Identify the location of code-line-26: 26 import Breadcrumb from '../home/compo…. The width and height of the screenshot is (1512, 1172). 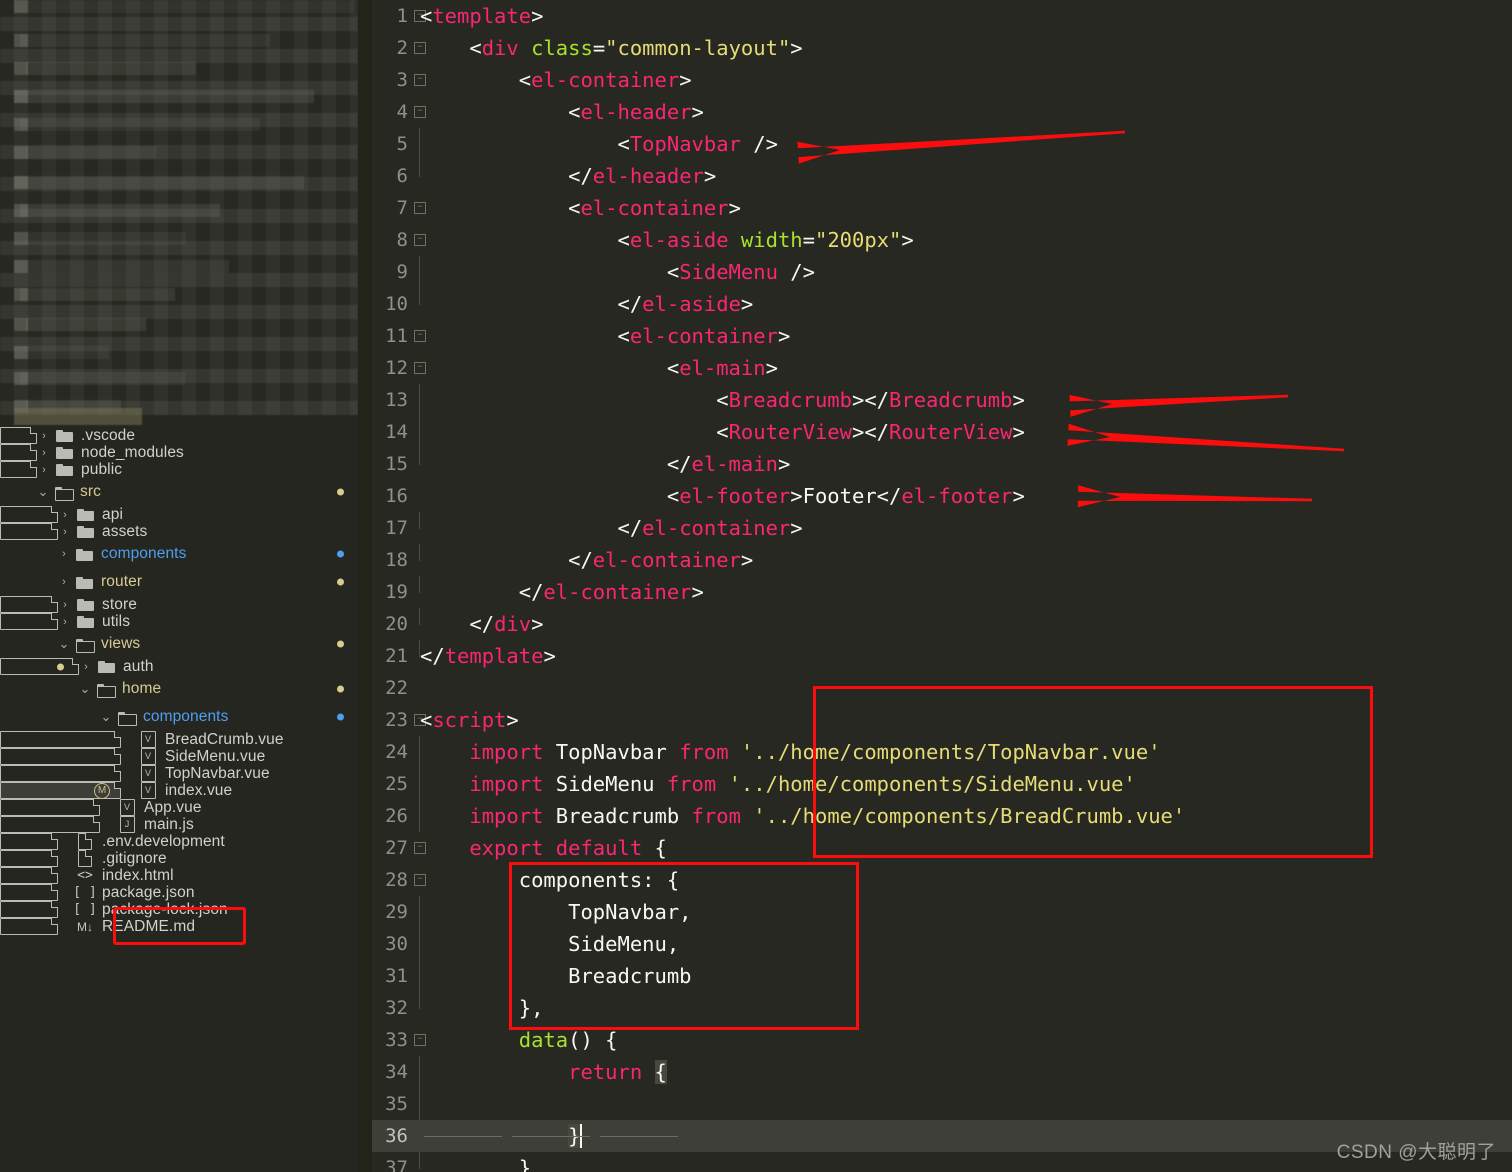
(942, 816).